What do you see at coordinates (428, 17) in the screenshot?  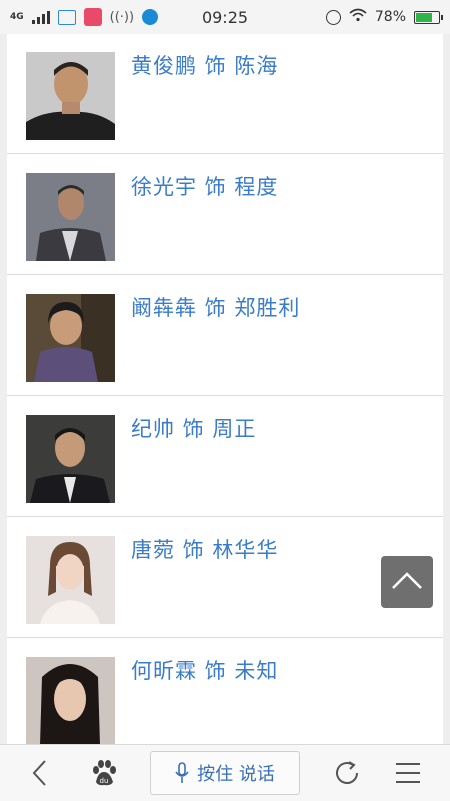 I see `battery-icon` at bounding box center [428, 17].